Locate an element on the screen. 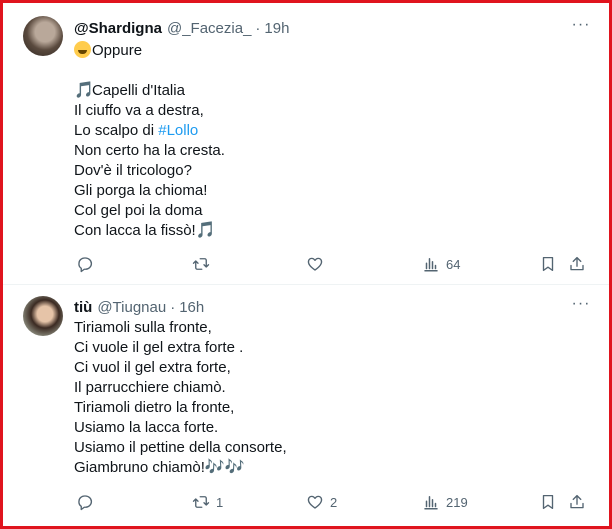  text-line: Usiamo il pettine della consorte, is located at coordinates (180, 447).